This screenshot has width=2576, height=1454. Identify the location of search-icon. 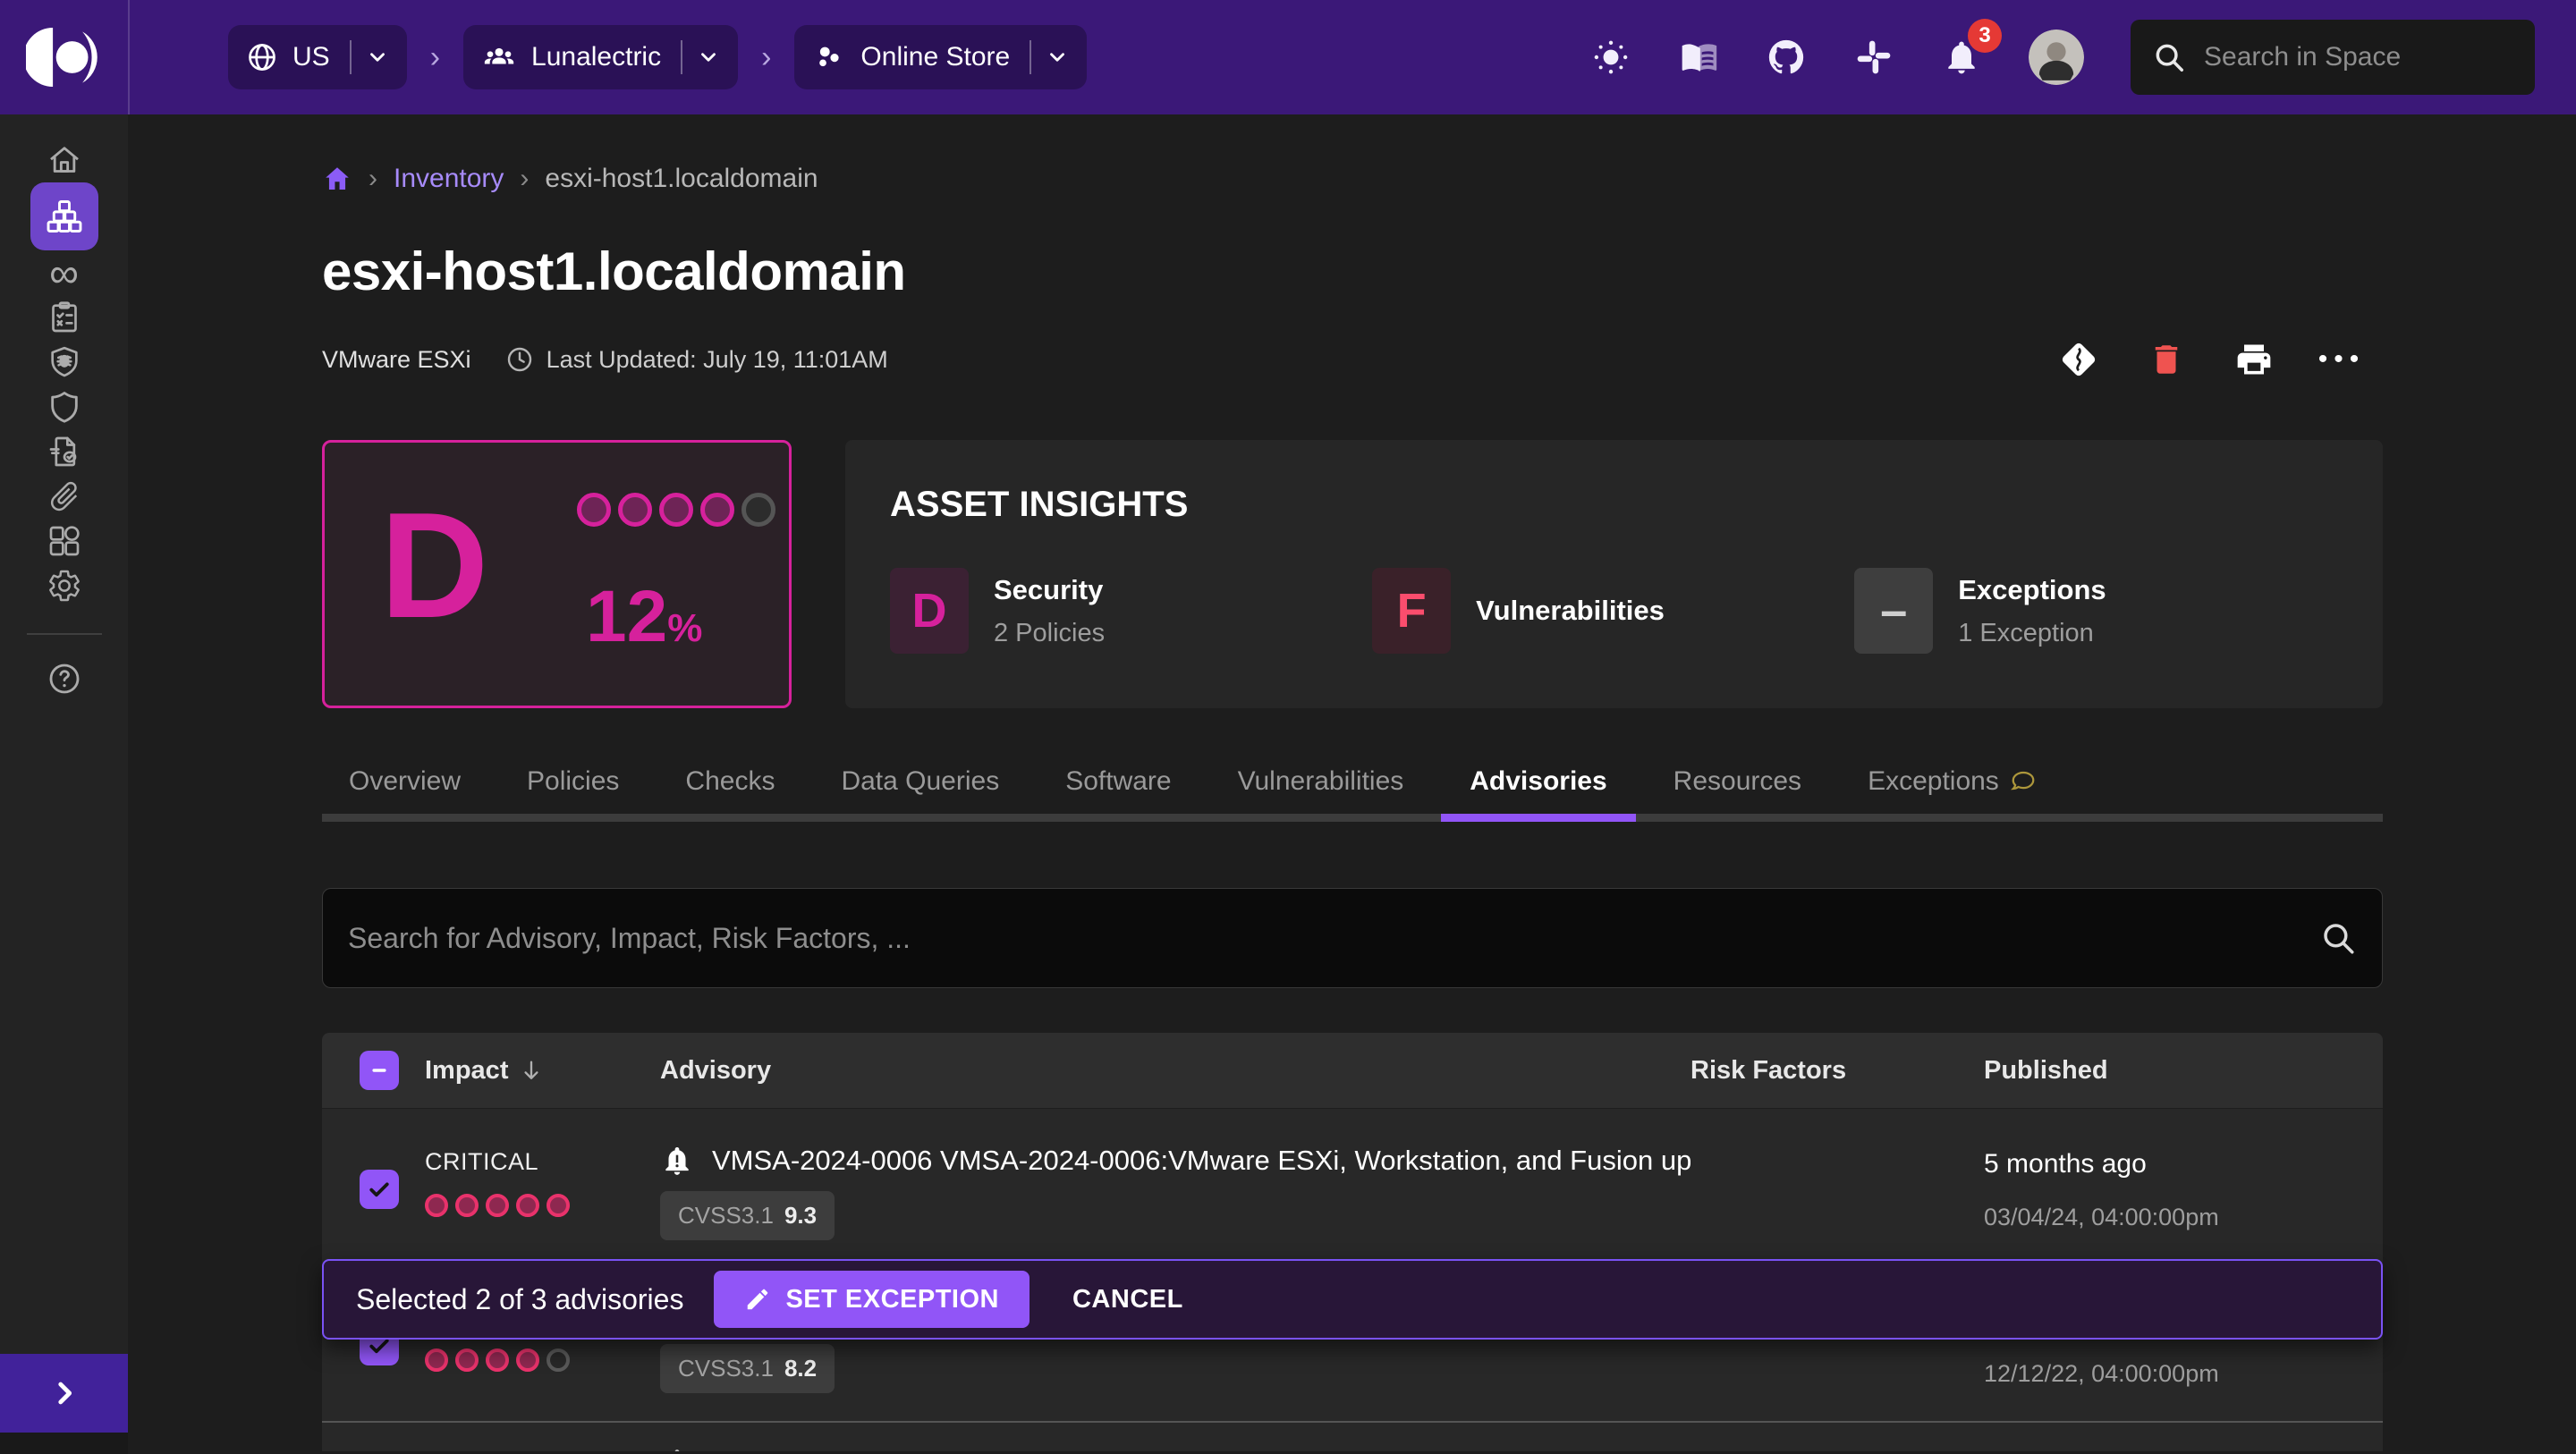
(2338, 938).